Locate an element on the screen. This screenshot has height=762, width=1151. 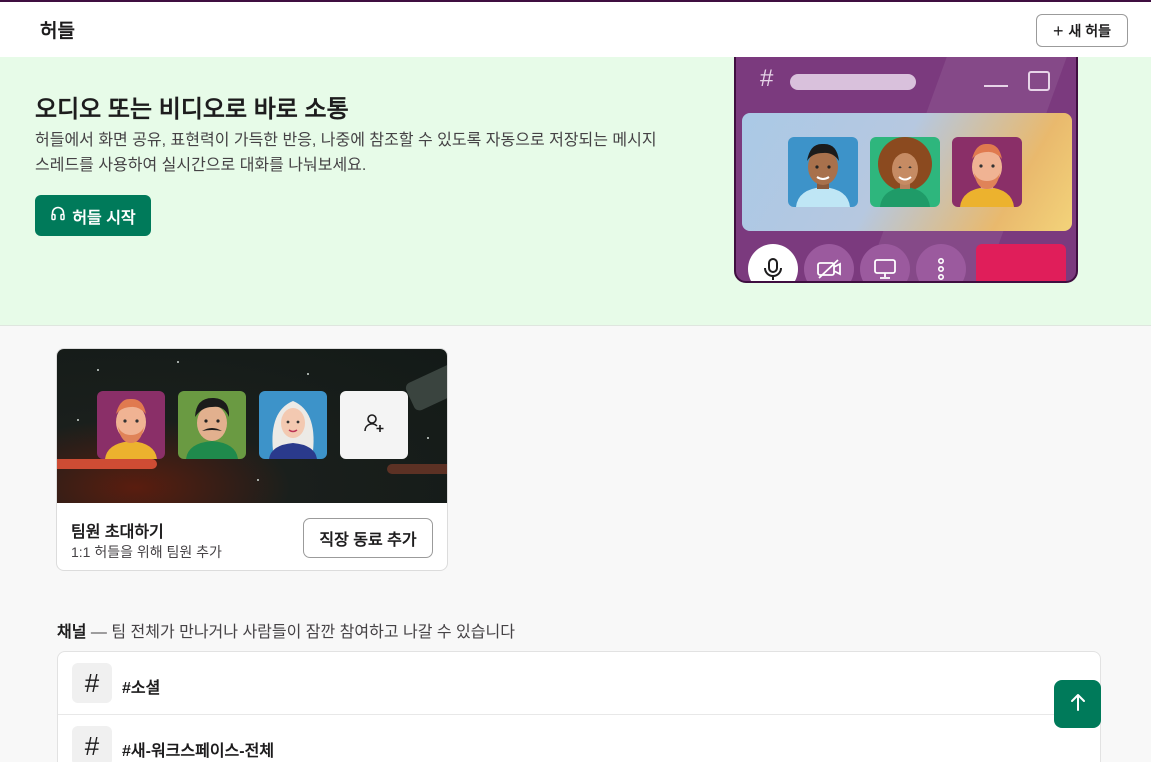
illustration-channel-pill is located at coordinates (853, 82).